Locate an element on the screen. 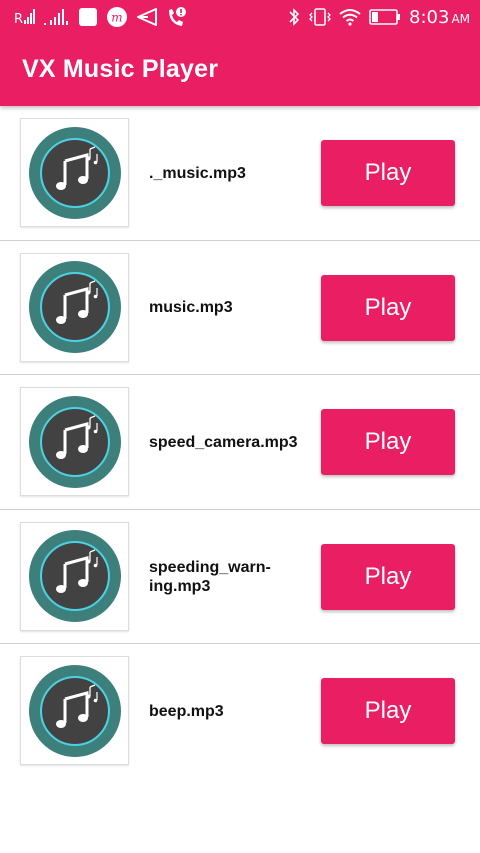 The width and height of the screenshot is (480, 853). track-name: speed_camera.mp3 is located at coordinates (223, 442).